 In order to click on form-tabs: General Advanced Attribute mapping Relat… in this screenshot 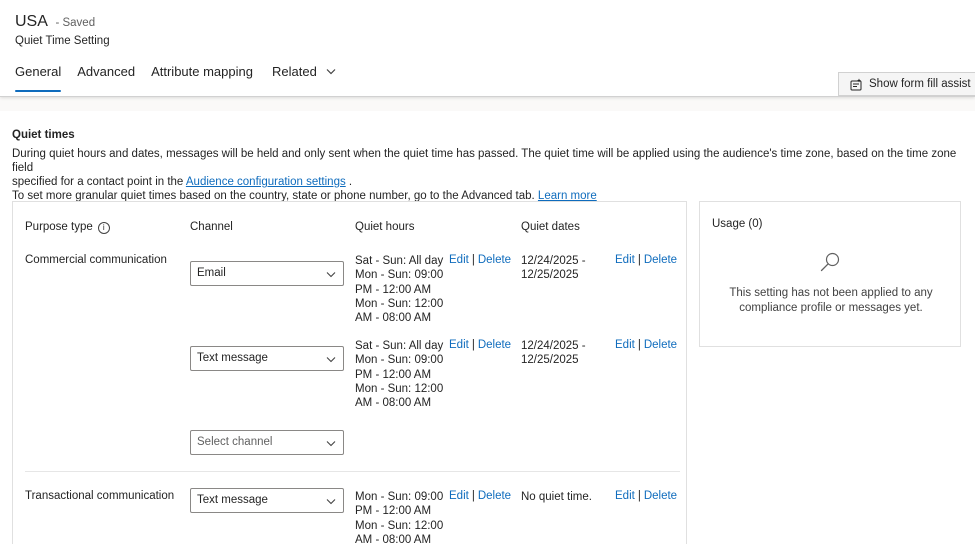, I will do `click(183, 78)`.